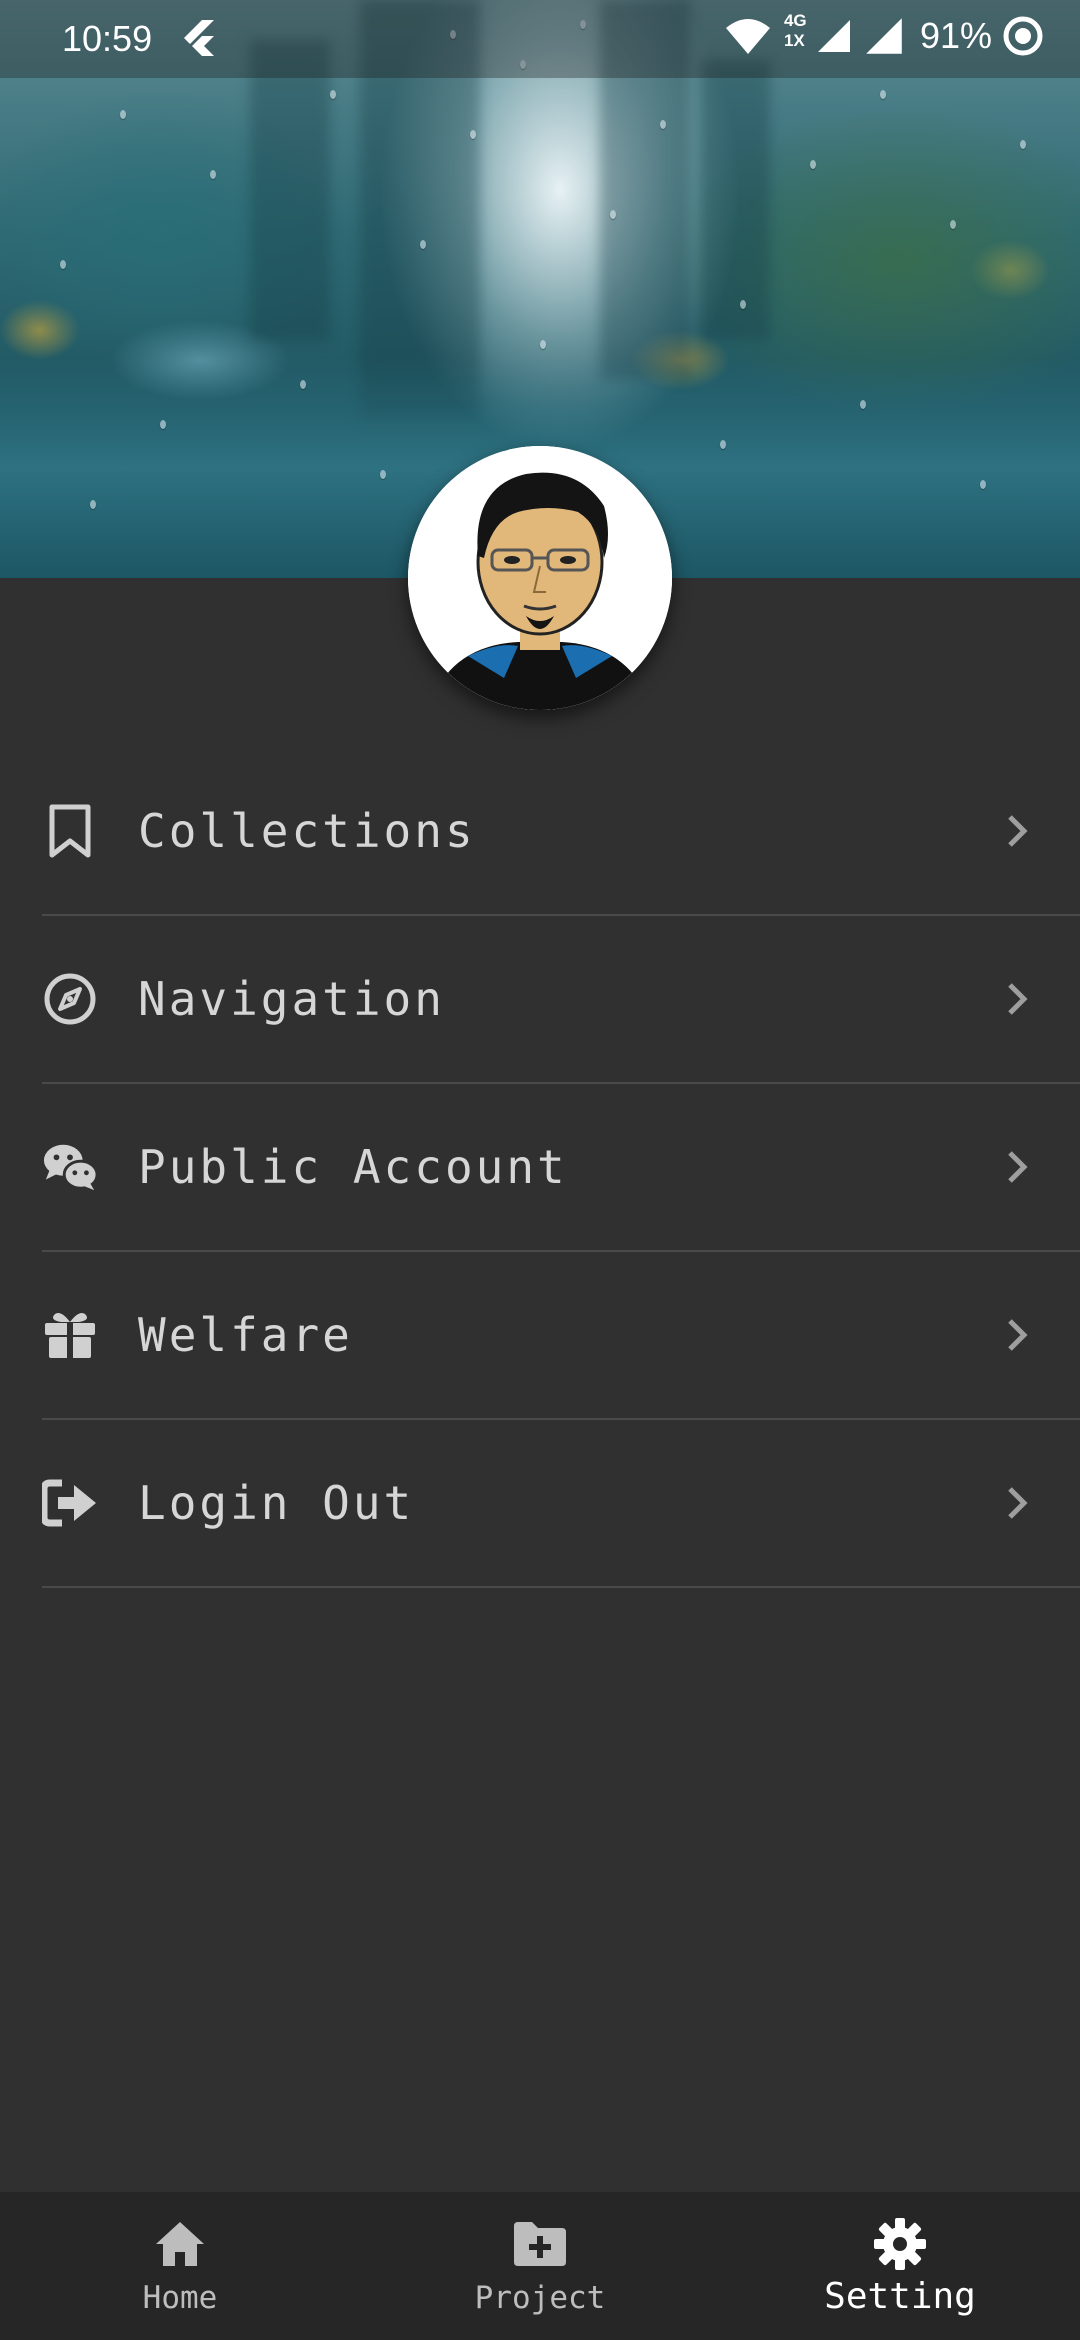 The width and height of the screenshot is (1080, 2340). Describe the element at coordinates (900, 2244) in the screenshot. I see `gear-icon` at that location.